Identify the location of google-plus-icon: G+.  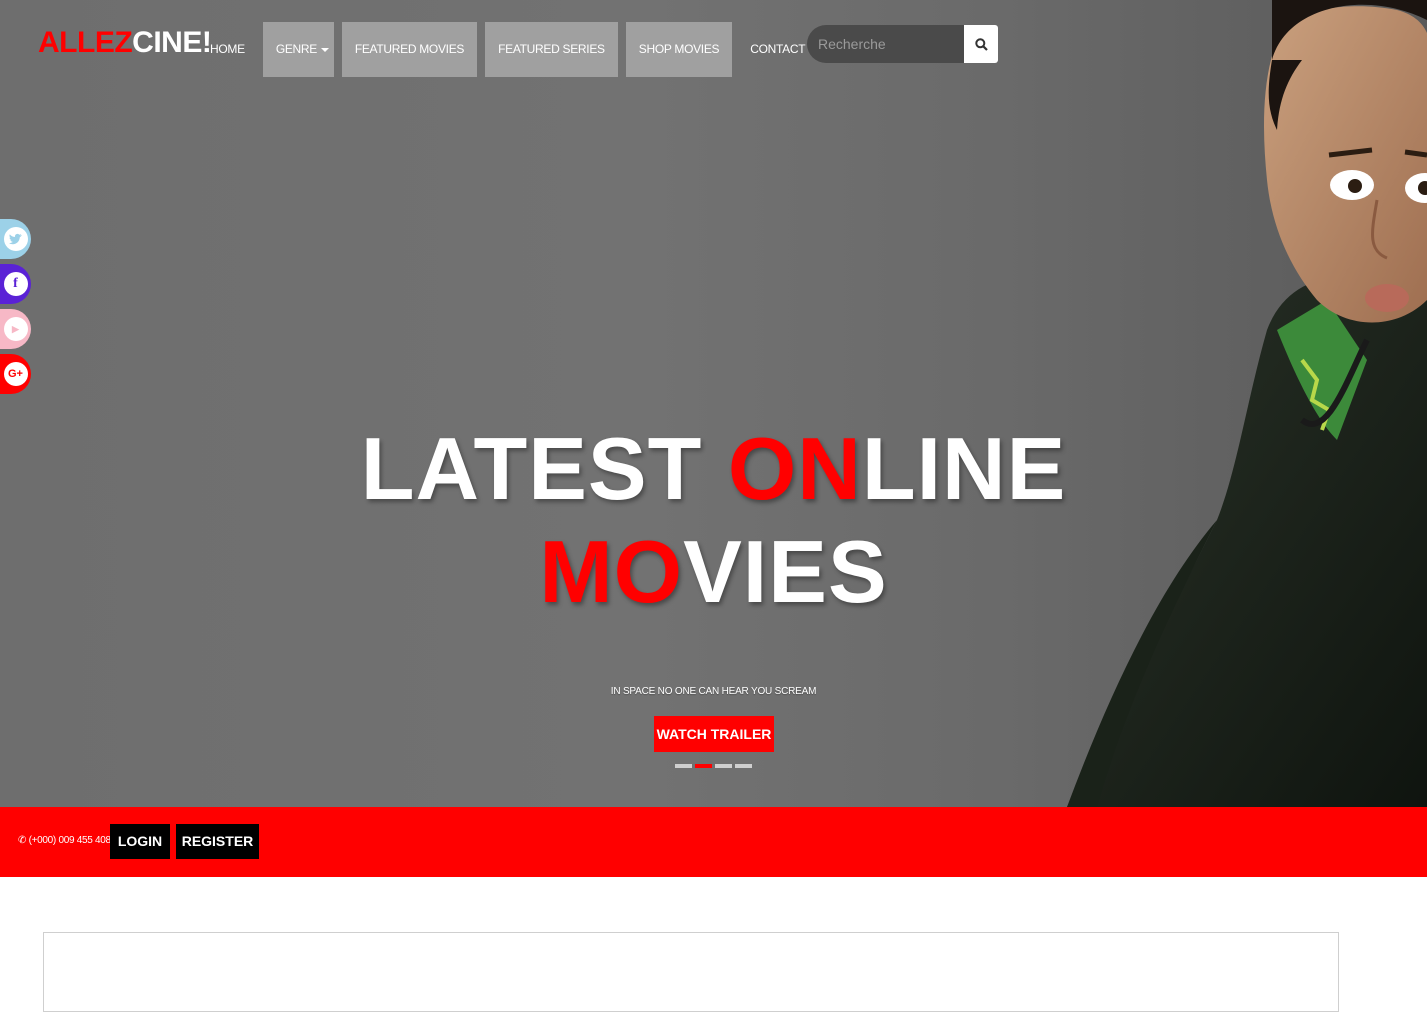
(15, 374).